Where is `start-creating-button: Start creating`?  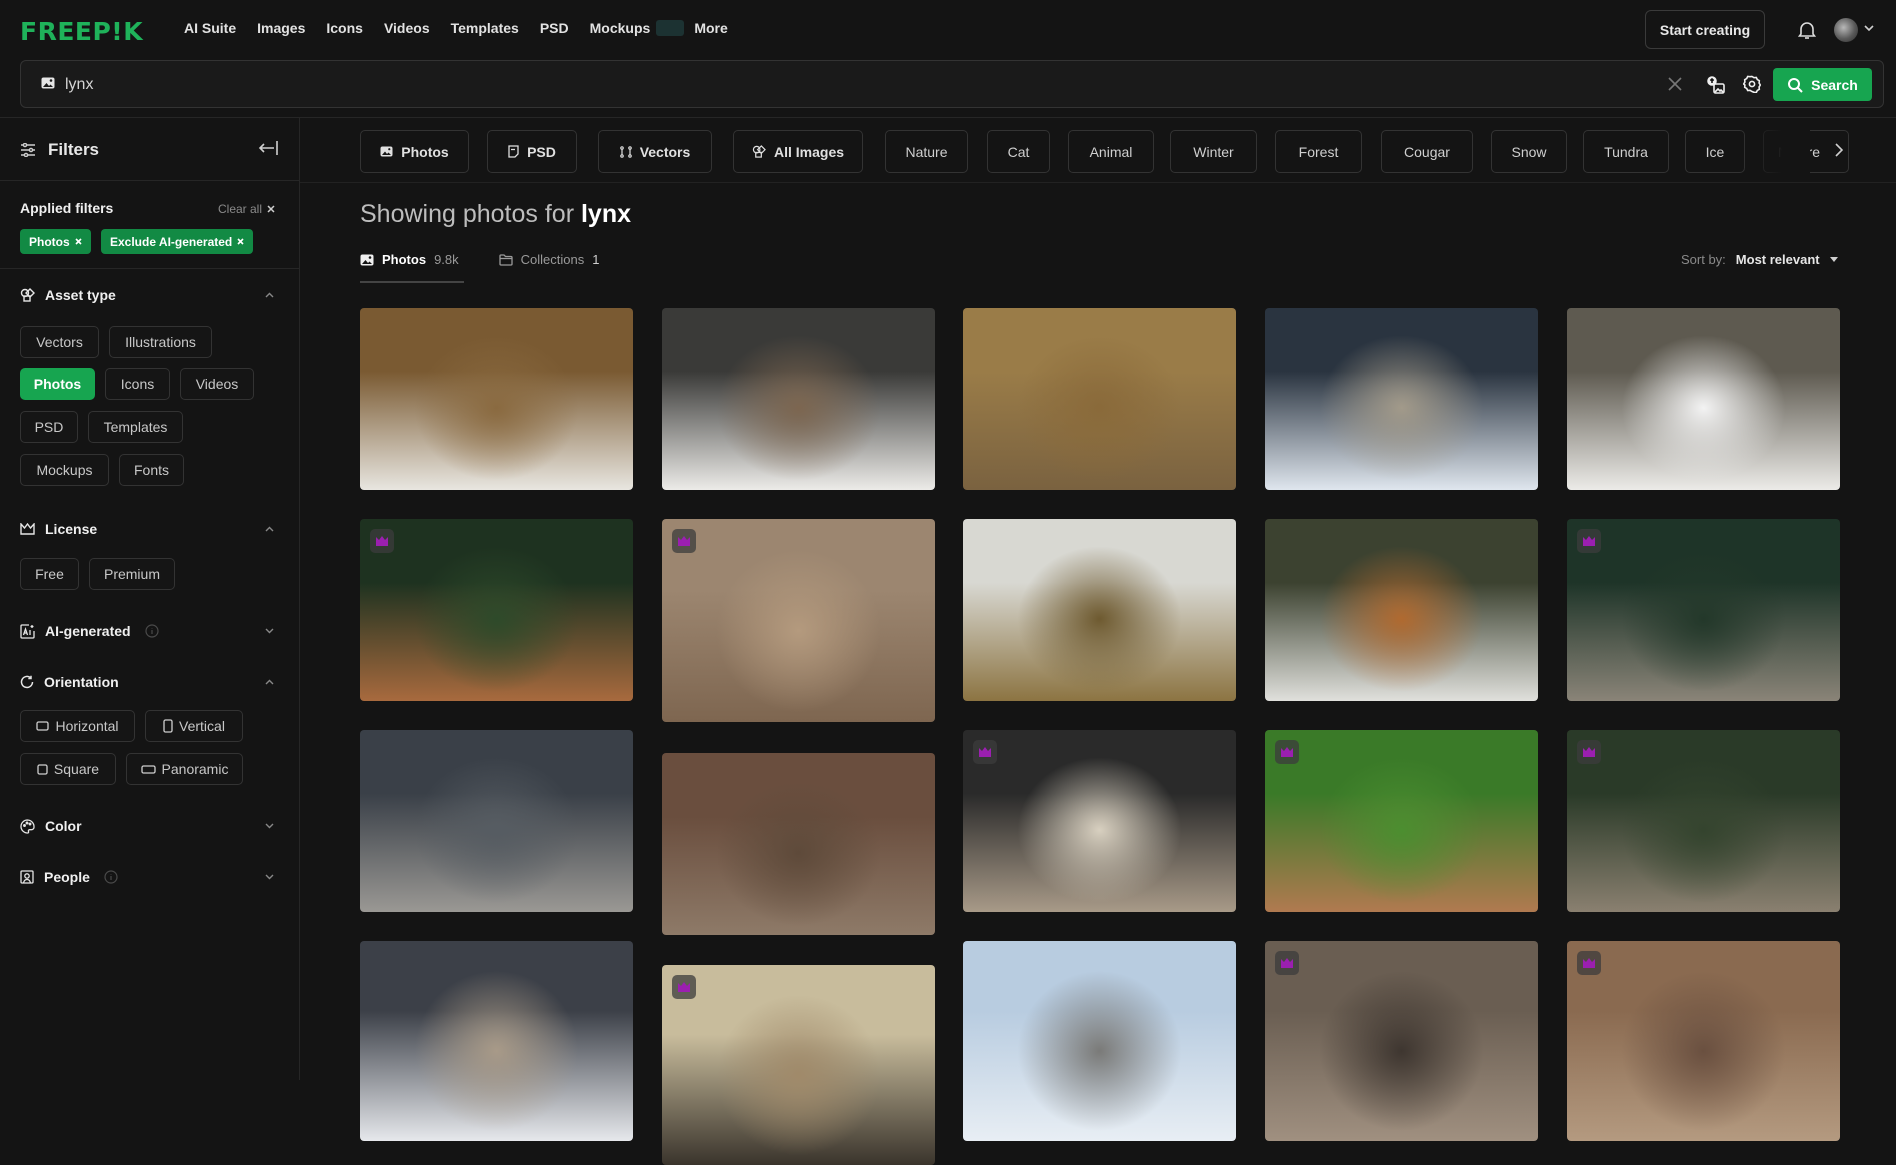
start-creating-button: Start creating is located at coordinates (1705, 29).